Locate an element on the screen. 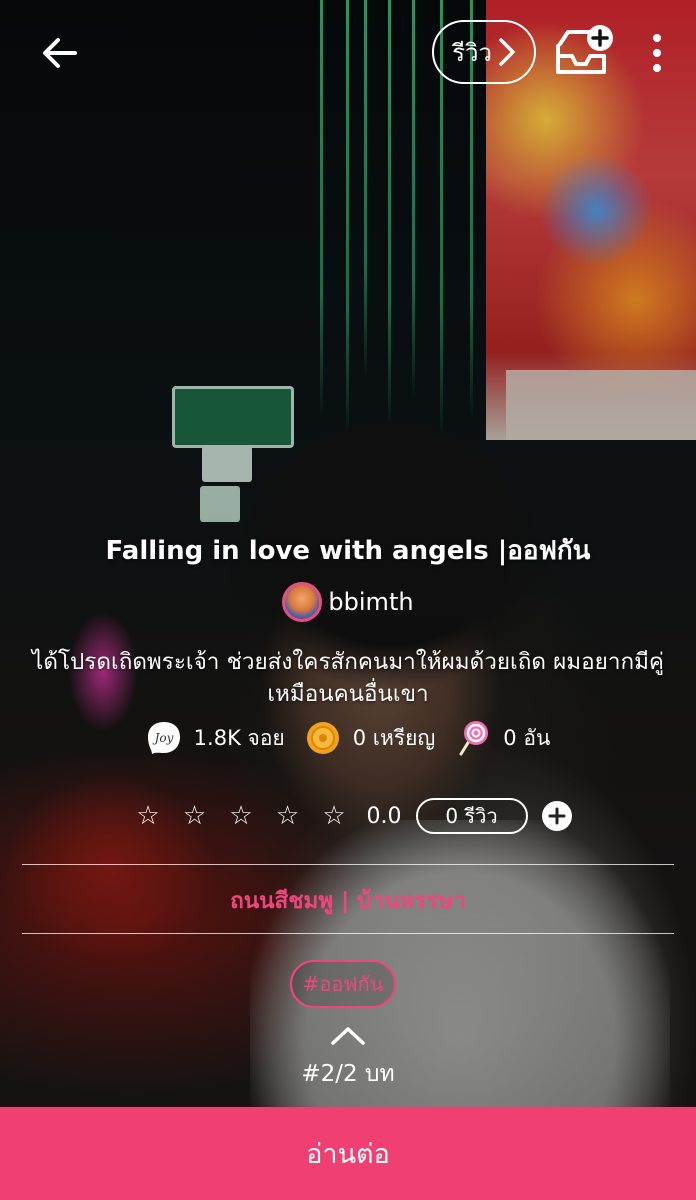 The image size is (696, 1200). svg-text: Joy is located at coordinates (162, 738).